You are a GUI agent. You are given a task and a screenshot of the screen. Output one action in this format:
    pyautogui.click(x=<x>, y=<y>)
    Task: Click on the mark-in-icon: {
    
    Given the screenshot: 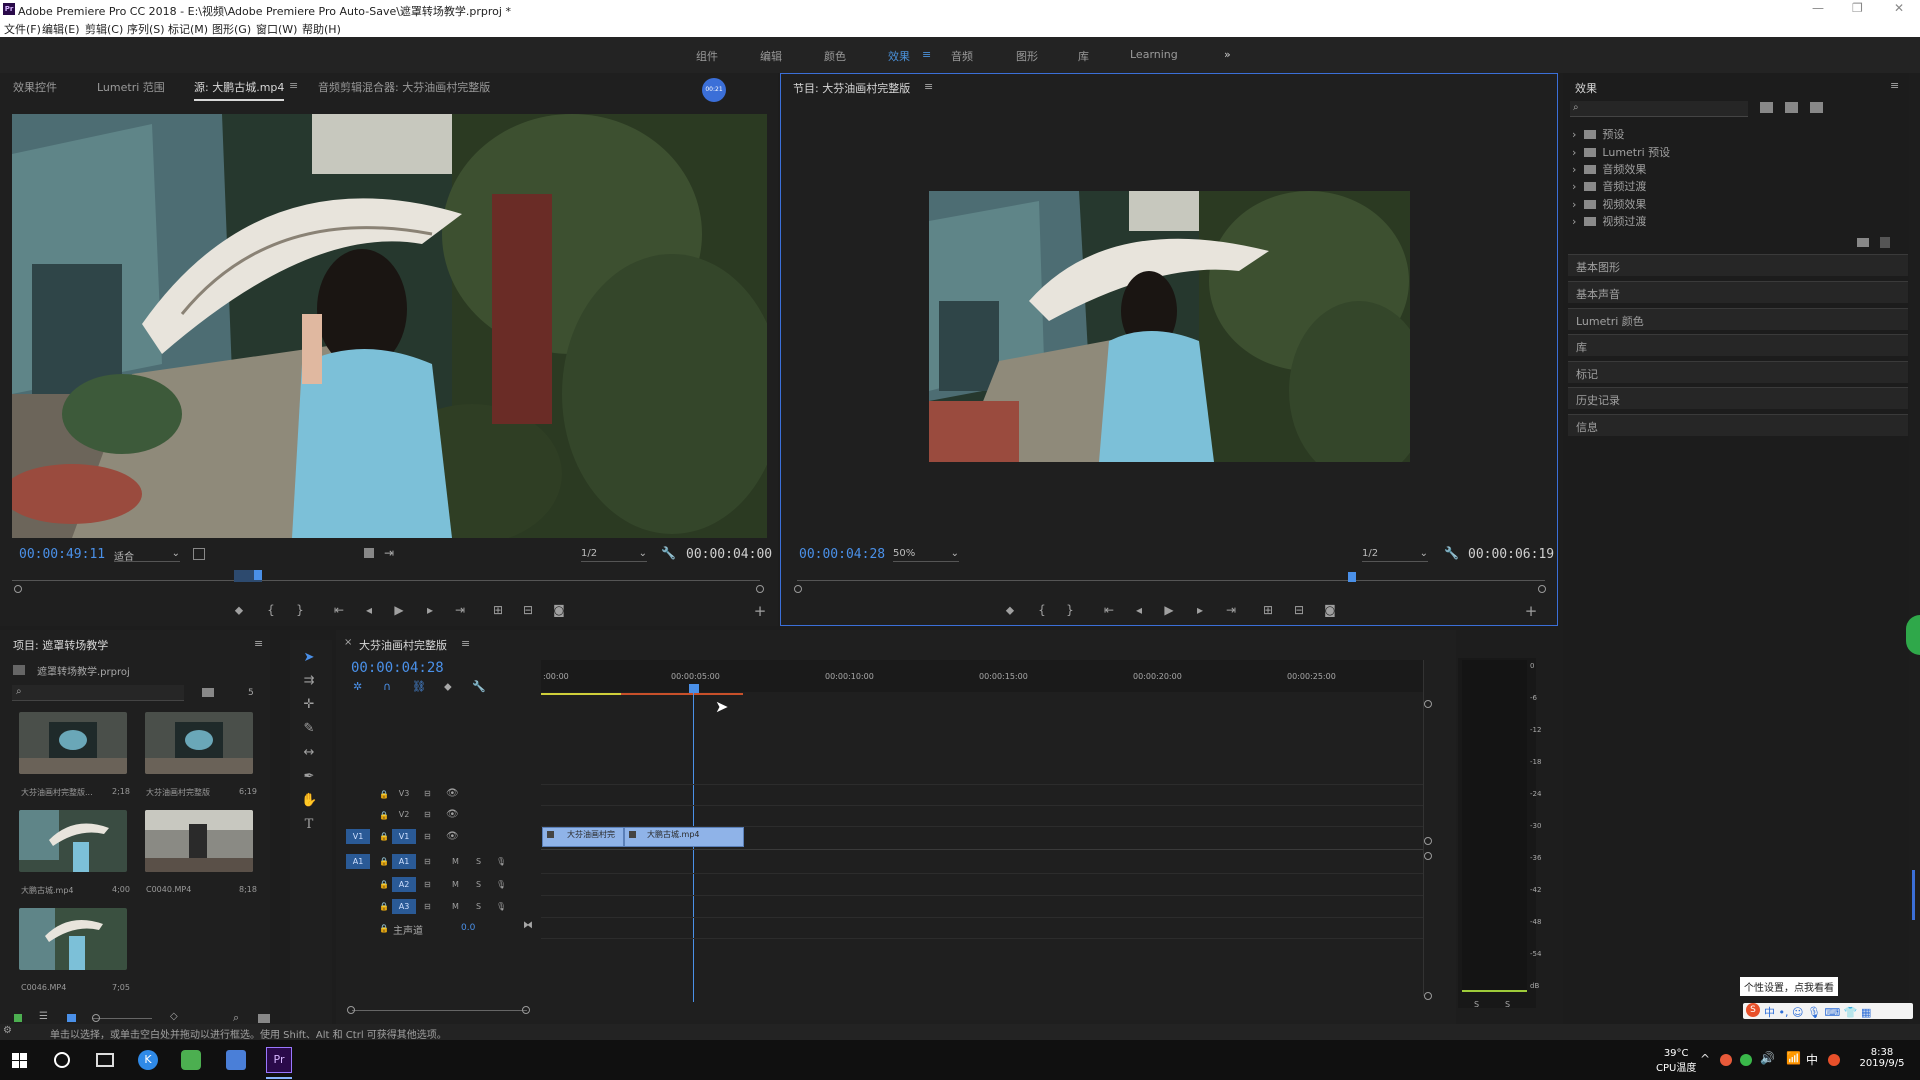 What is the action you would take?
    pyautogui.click(x=271, y=610)
    